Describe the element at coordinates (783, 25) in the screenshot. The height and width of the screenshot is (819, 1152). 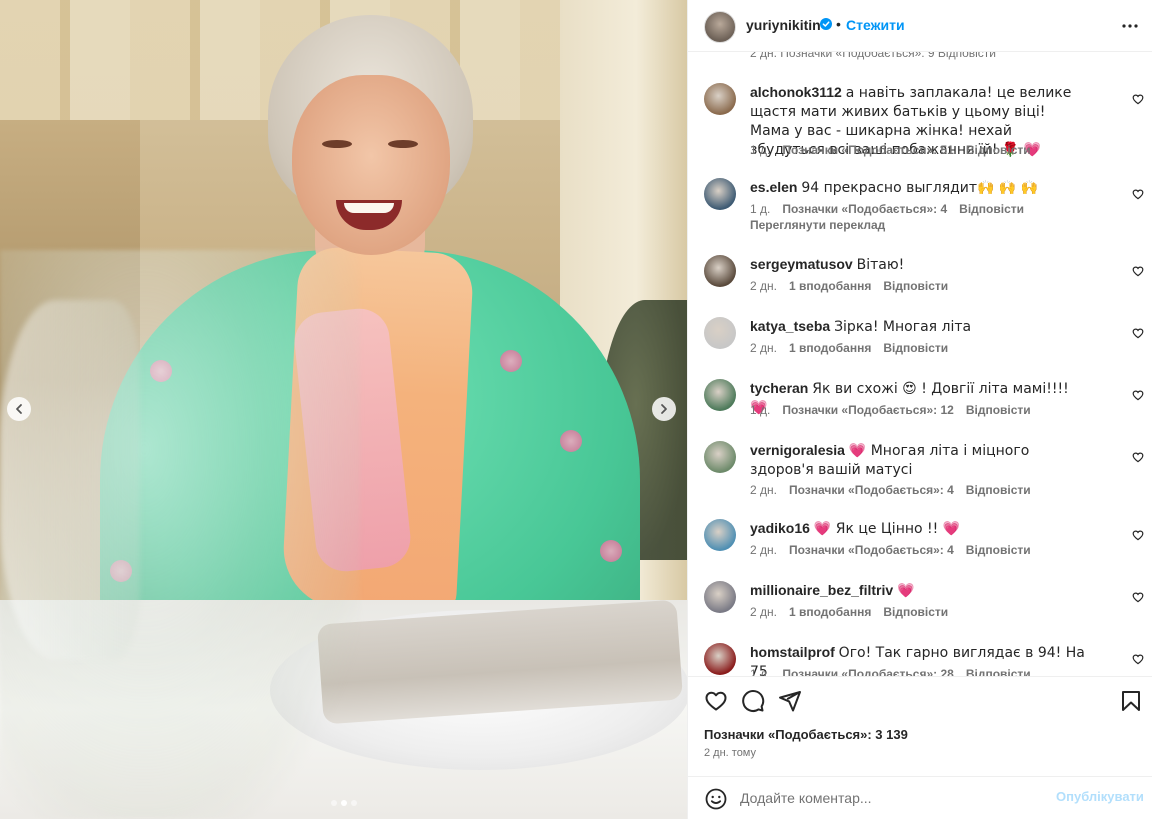
I see `author-username: yuriynikitin` at that location.